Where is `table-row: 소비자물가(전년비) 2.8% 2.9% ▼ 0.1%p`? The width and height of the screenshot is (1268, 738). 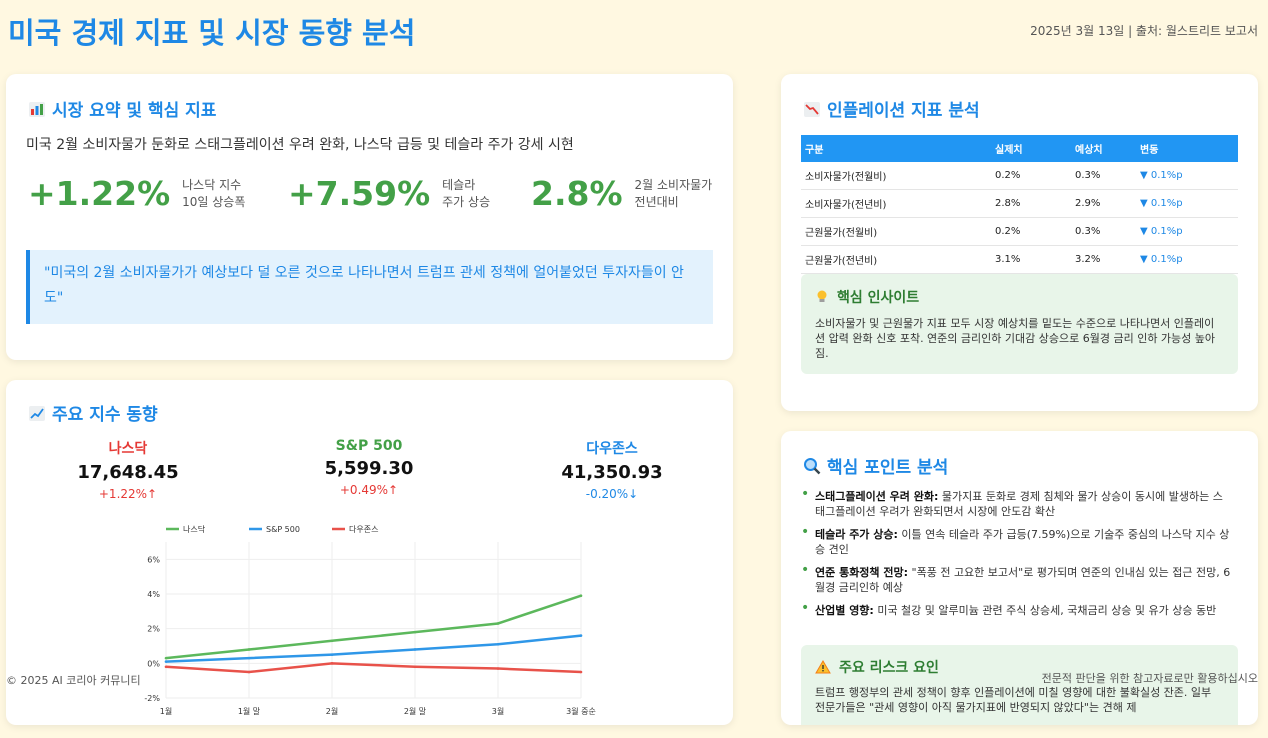
table-row: 소비자물가(전년비) 2.8% 2.9% ▼ 0.1%p is located at coordinates (1019, 203).